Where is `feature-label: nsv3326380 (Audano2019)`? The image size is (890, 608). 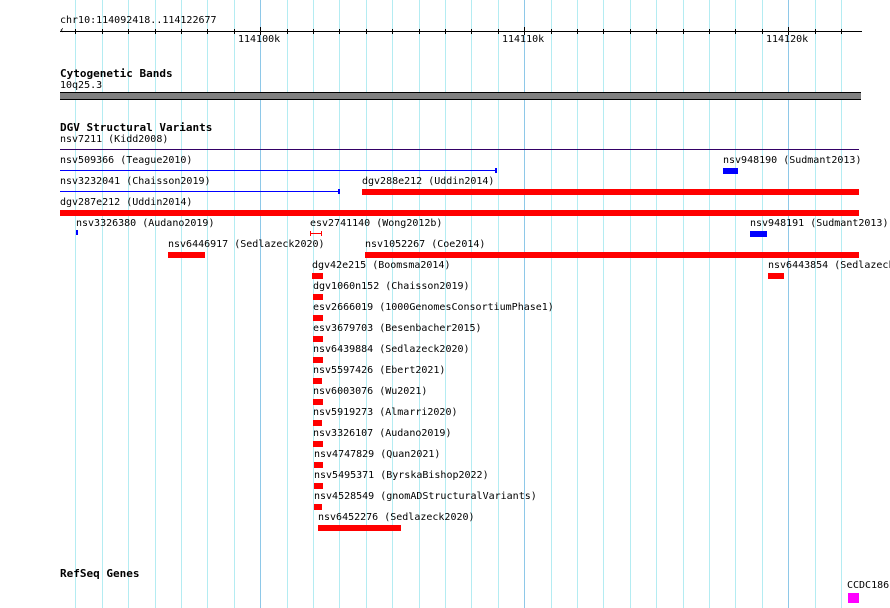
feature-label: nsv3326380 (Audano2019) is located at coordinates (145, 224).